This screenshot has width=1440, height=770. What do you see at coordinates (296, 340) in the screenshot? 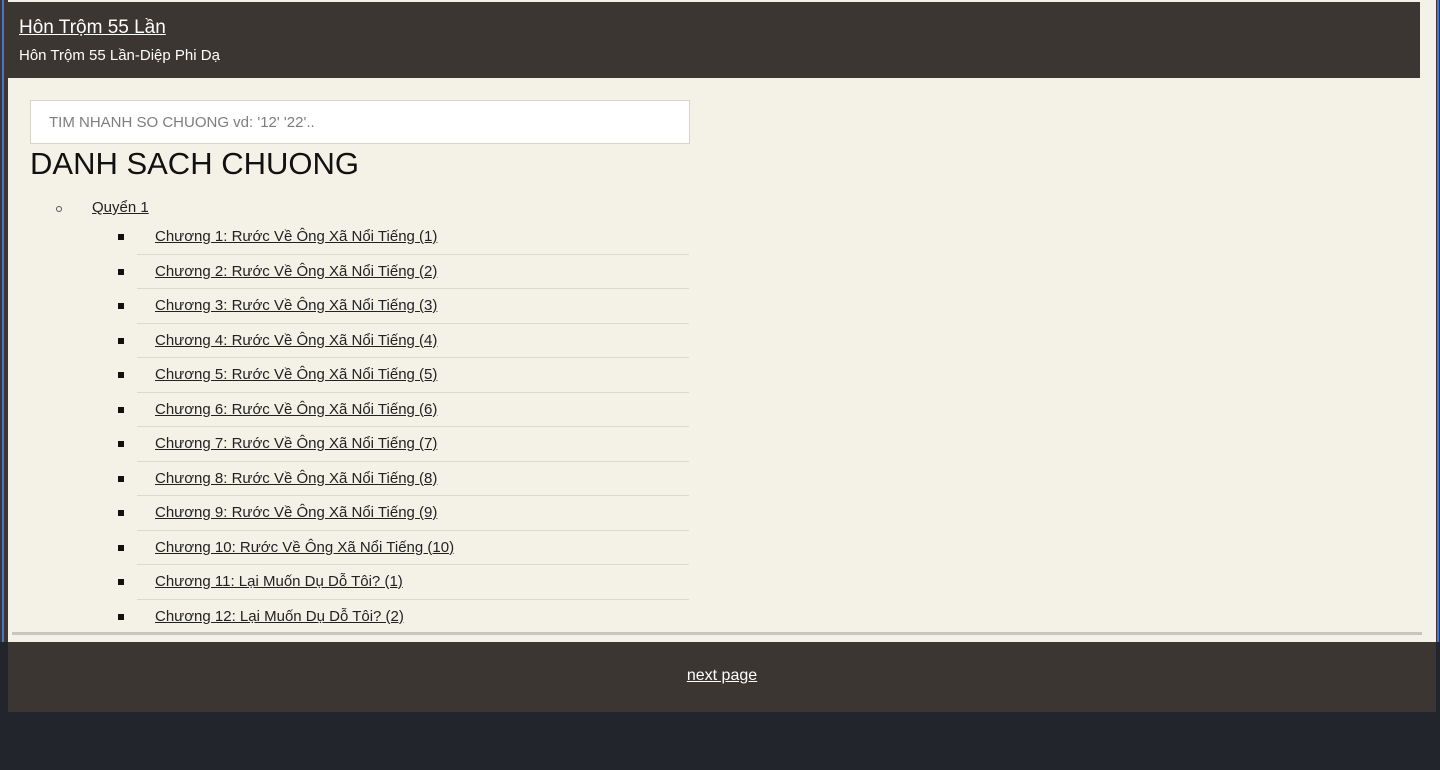
I see `chapter-link: Chương 4: Rước Về Ông Xã Nổi Tiếng (4)` at bounding box center [296, 340].